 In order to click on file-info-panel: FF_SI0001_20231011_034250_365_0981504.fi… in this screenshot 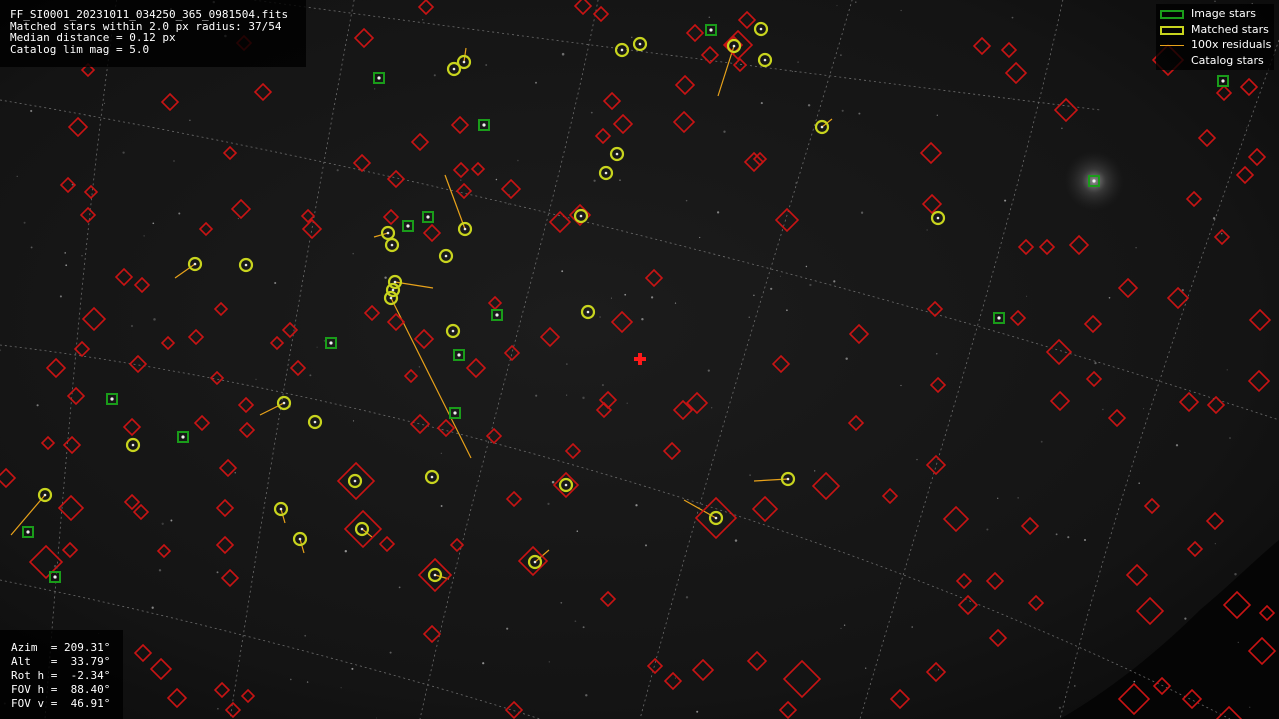, I will do `click(153, 33)`.